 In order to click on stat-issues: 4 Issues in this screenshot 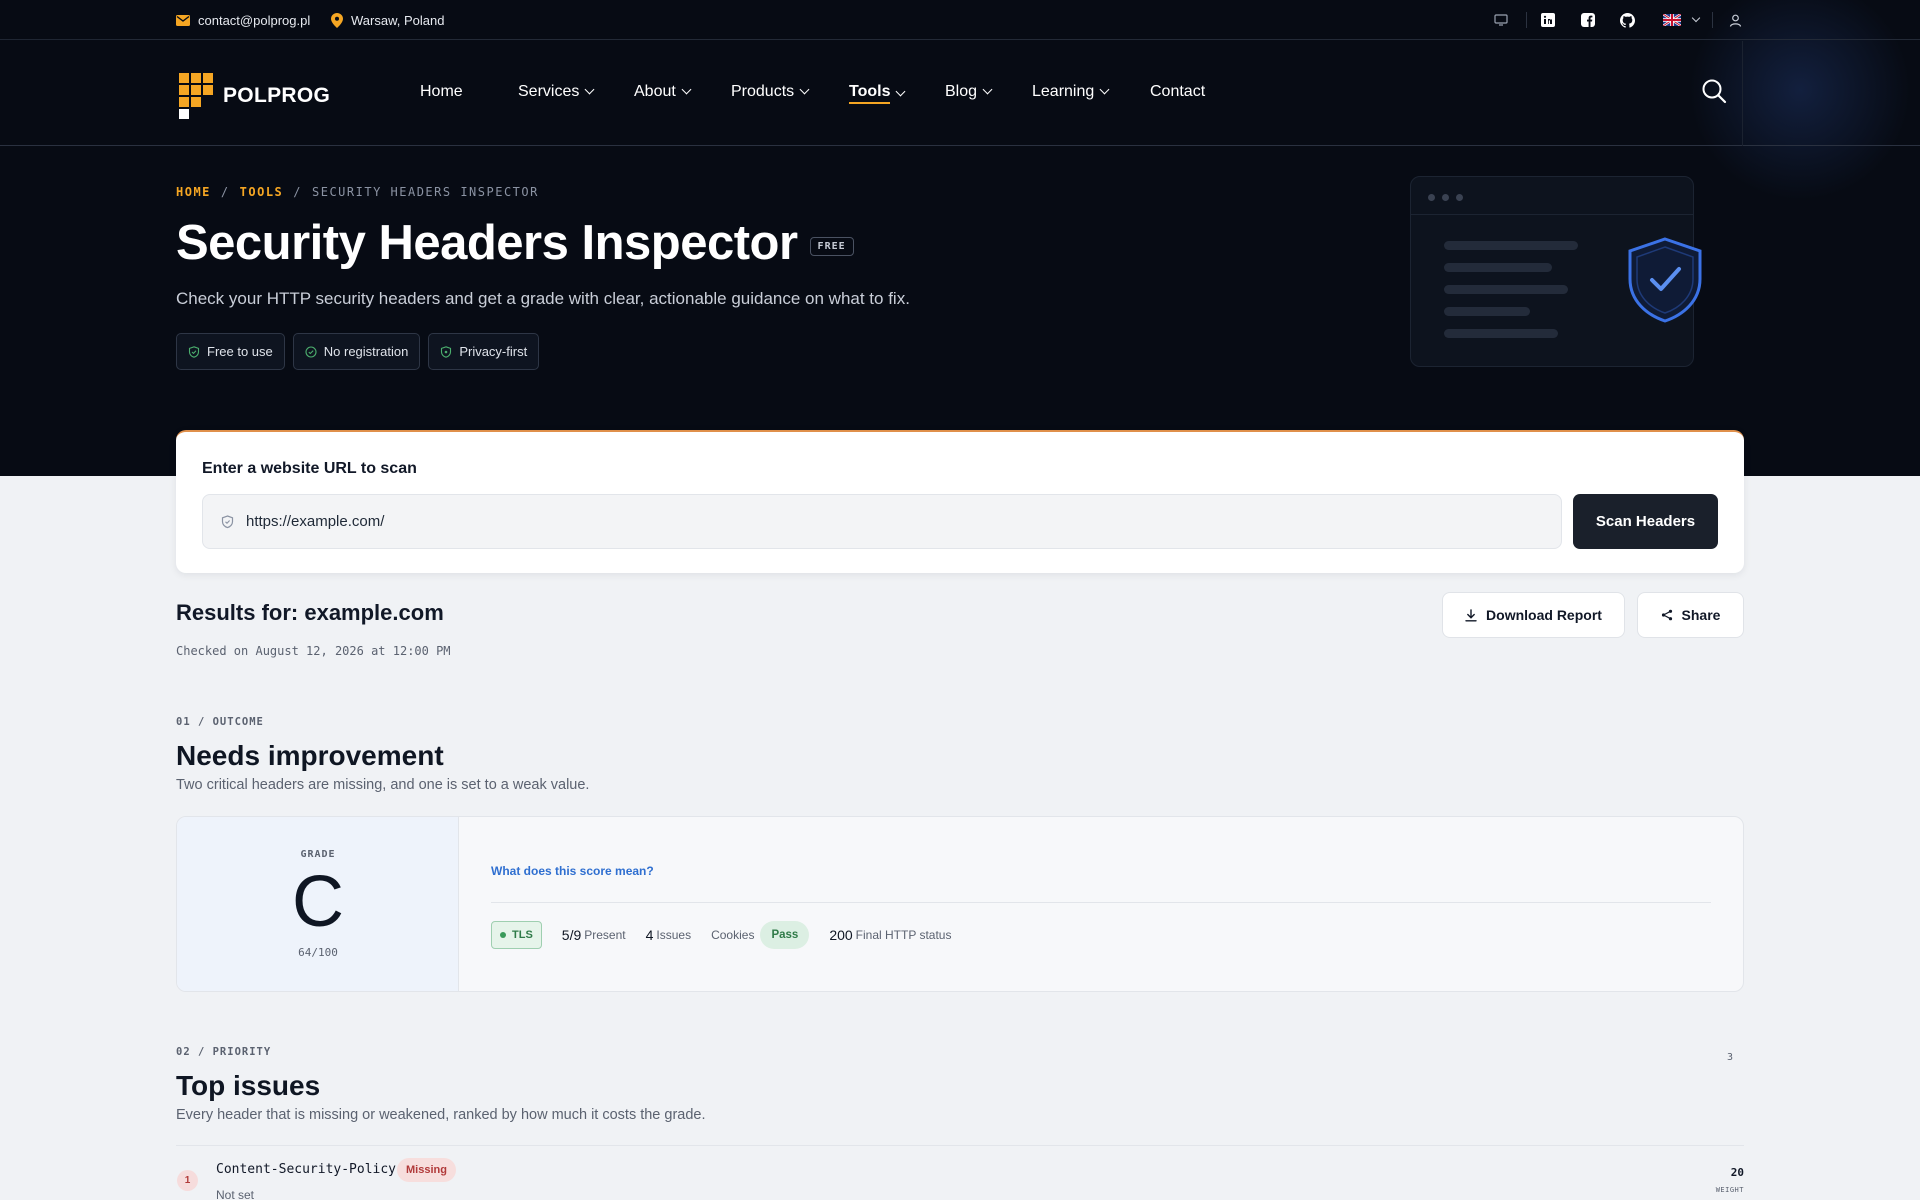, I will do `click(668, 935)`.